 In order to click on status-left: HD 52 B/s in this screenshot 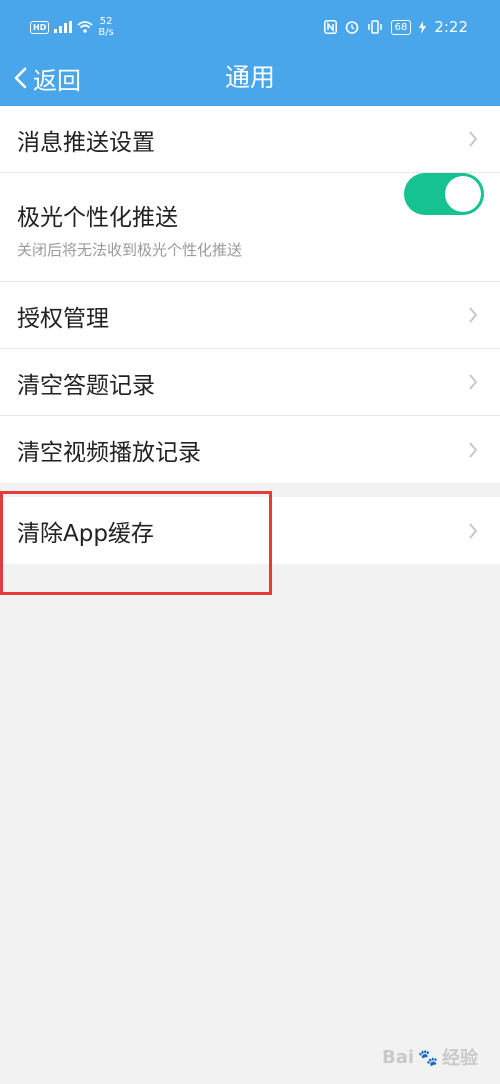, I will do `click(72, 27)`.